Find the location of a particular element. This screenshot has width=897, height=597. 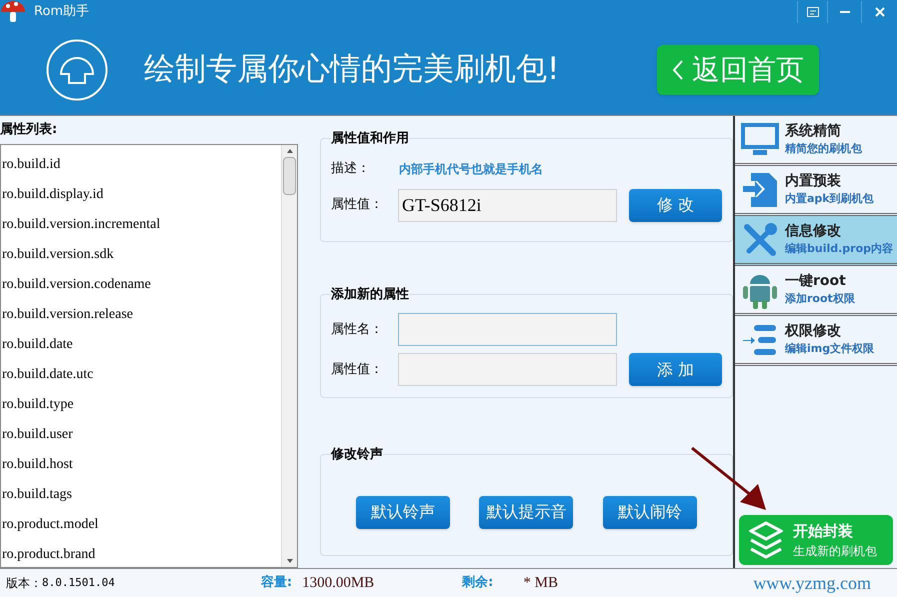

property-list-item: ro.build.user is located at coordinates (141, 434).